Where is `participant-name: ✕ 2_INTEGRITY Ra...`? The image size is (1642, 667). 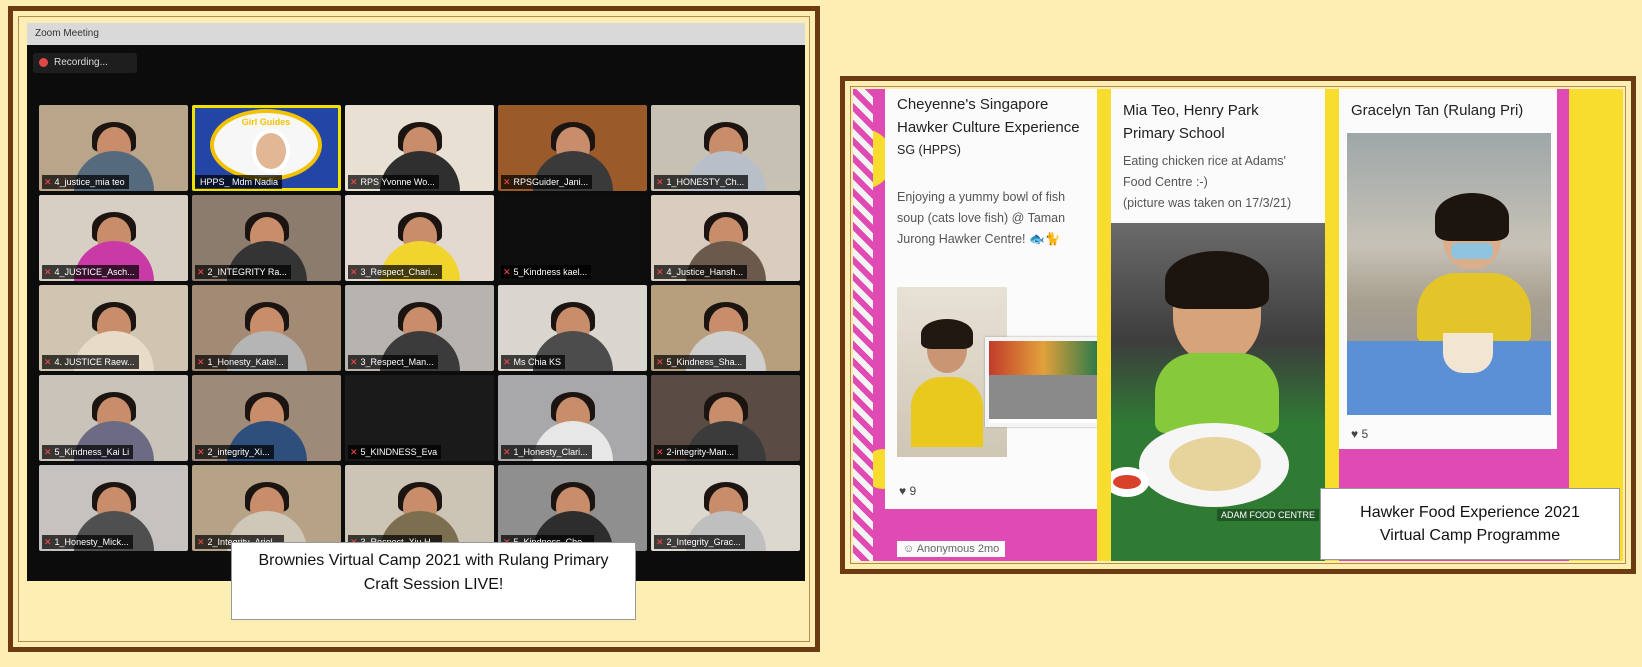 participant-name: ✕ 2_INTEGRITY Ra... is located at coordinates (243, 272).